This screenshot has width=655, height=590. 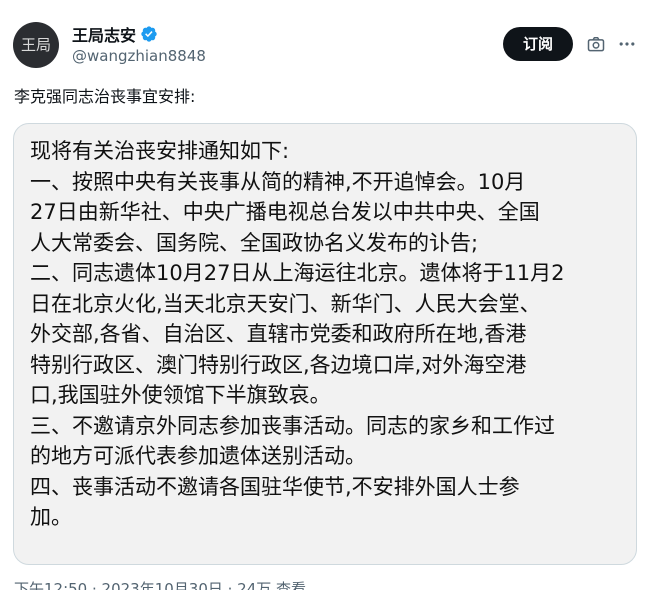 I want to click on image-text-line: 四、丧事活动不邀请各国驻华使节,不安排外国人士参, so click(x=275, y=486).